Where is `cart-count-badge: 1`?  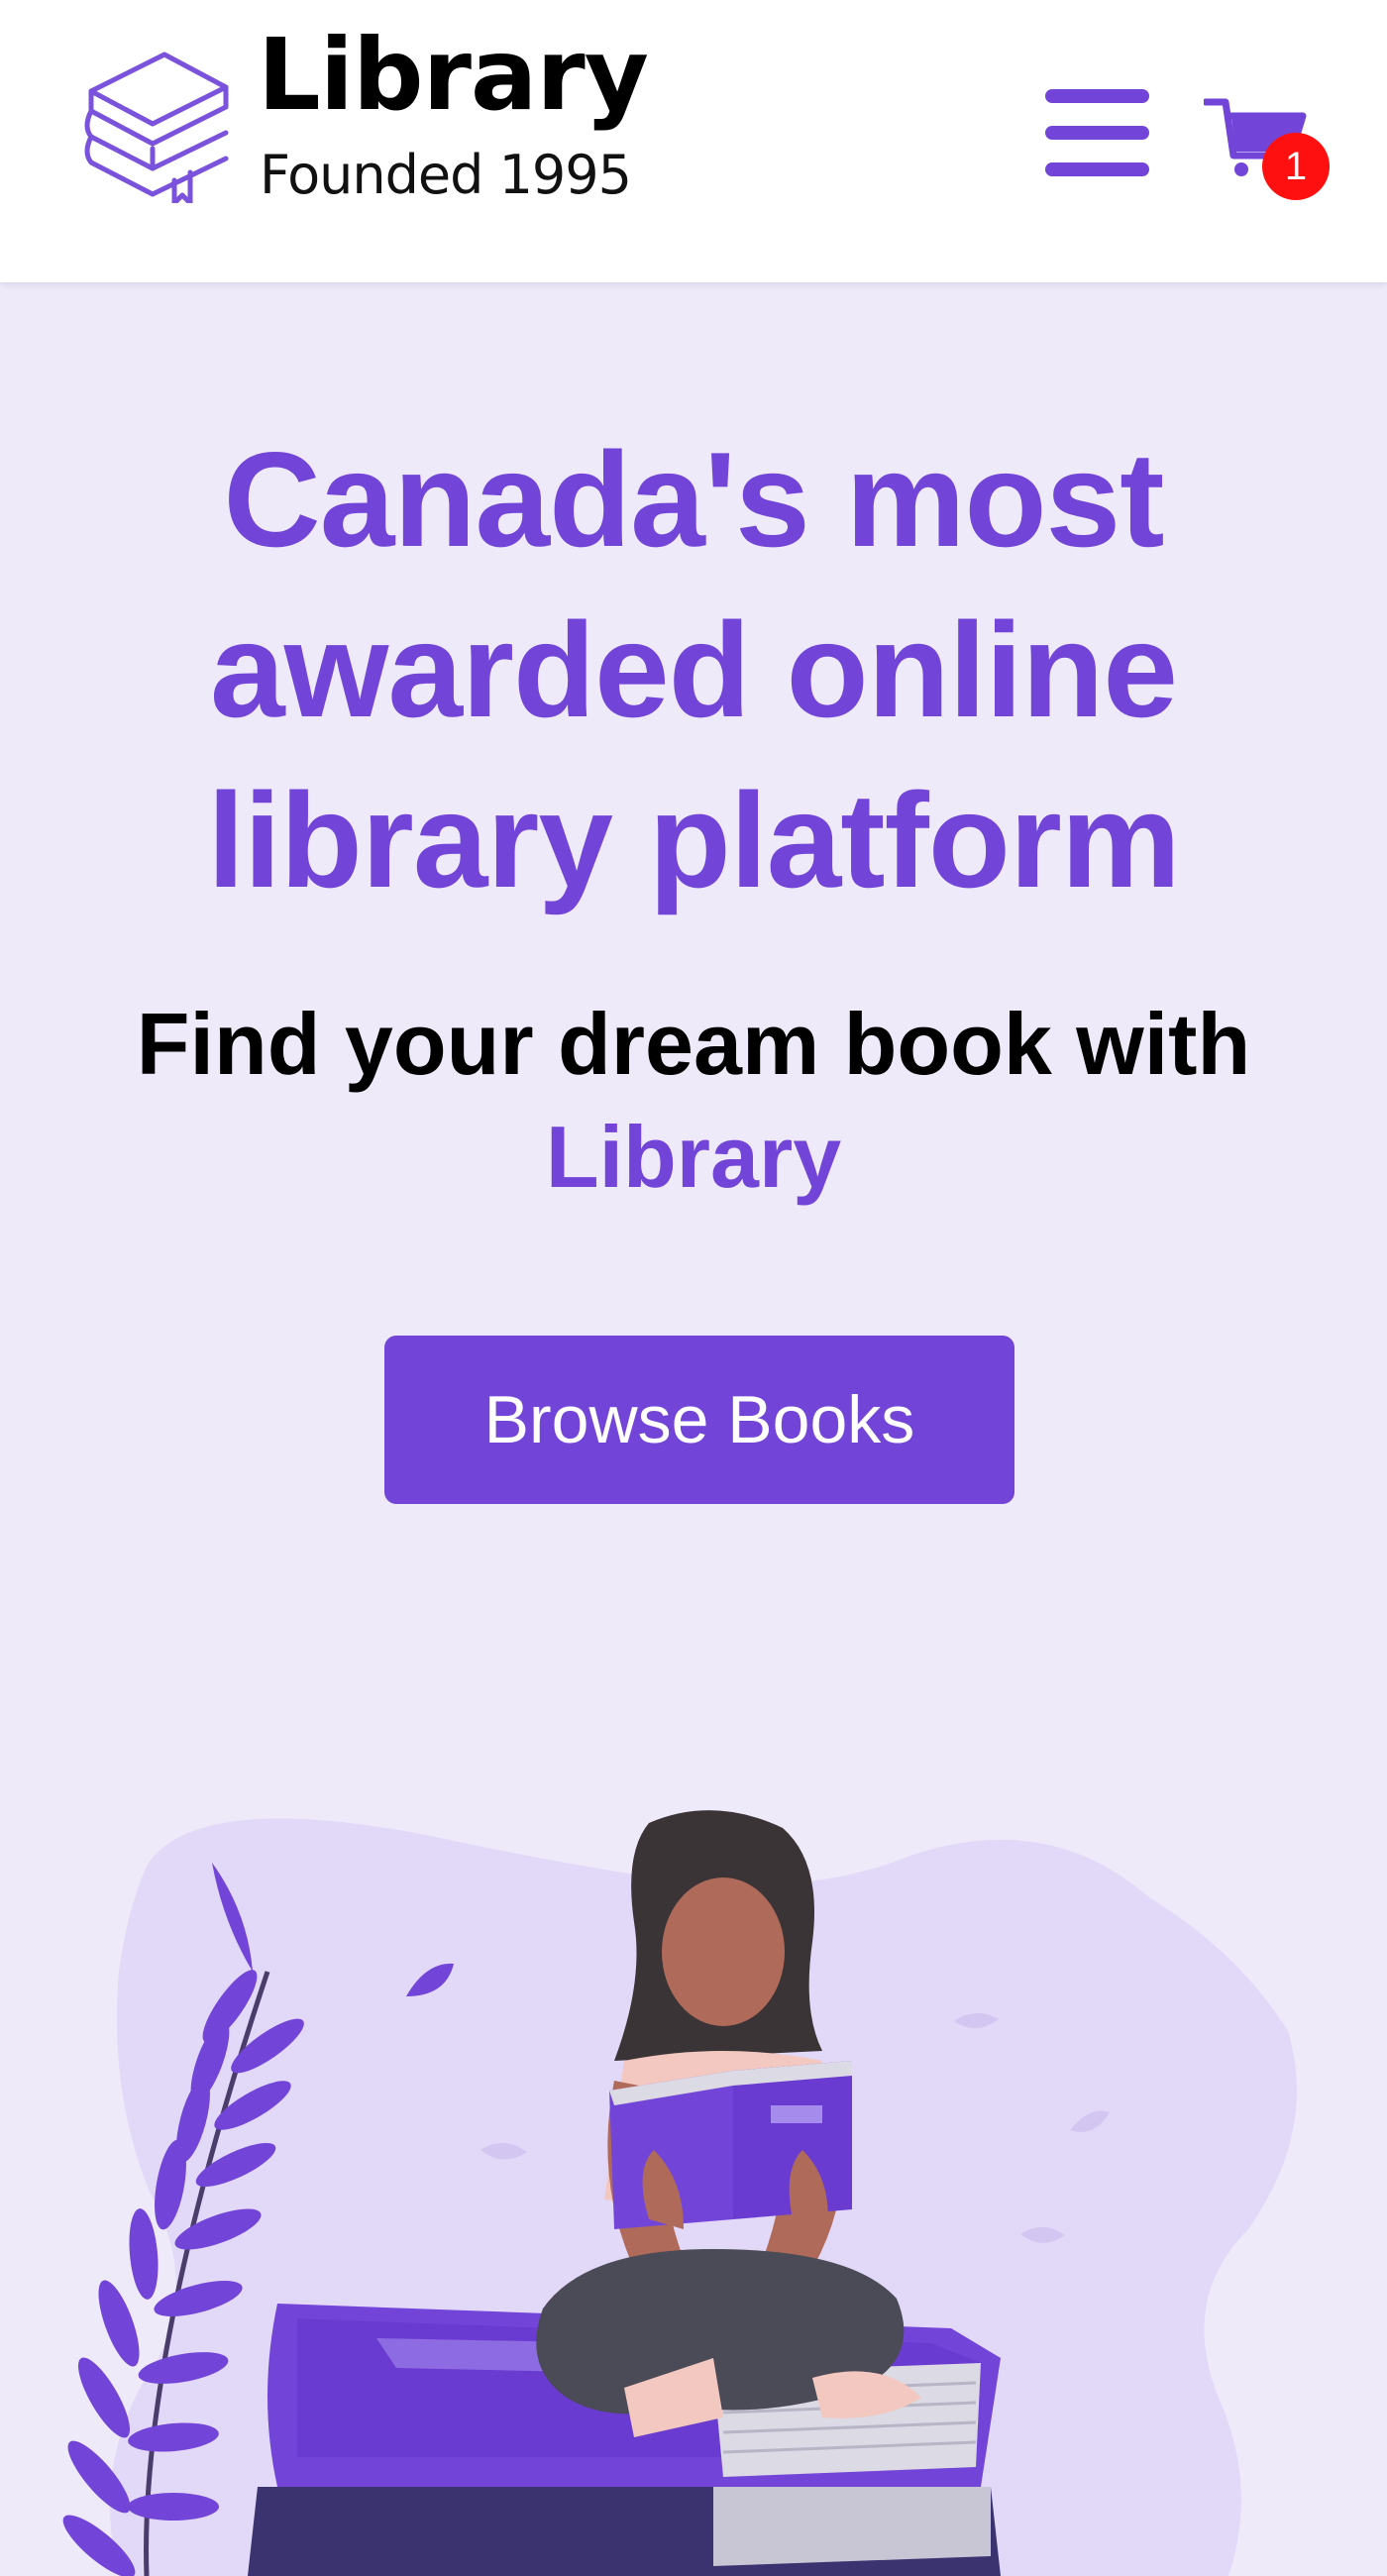
cart-count-badge: 1 is located at coordinates (1296, 166).